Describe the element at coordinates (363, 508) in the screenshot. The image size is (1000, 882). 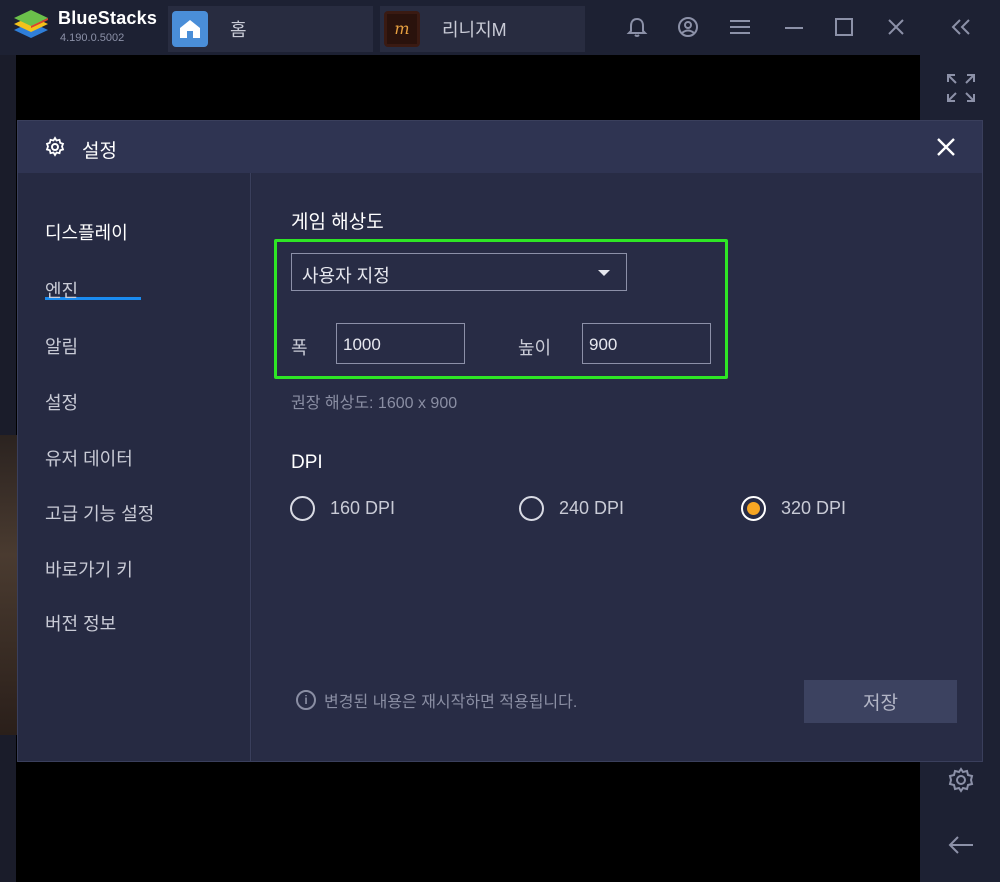
I see `dpi-option-label: 160 DPI` at that location.